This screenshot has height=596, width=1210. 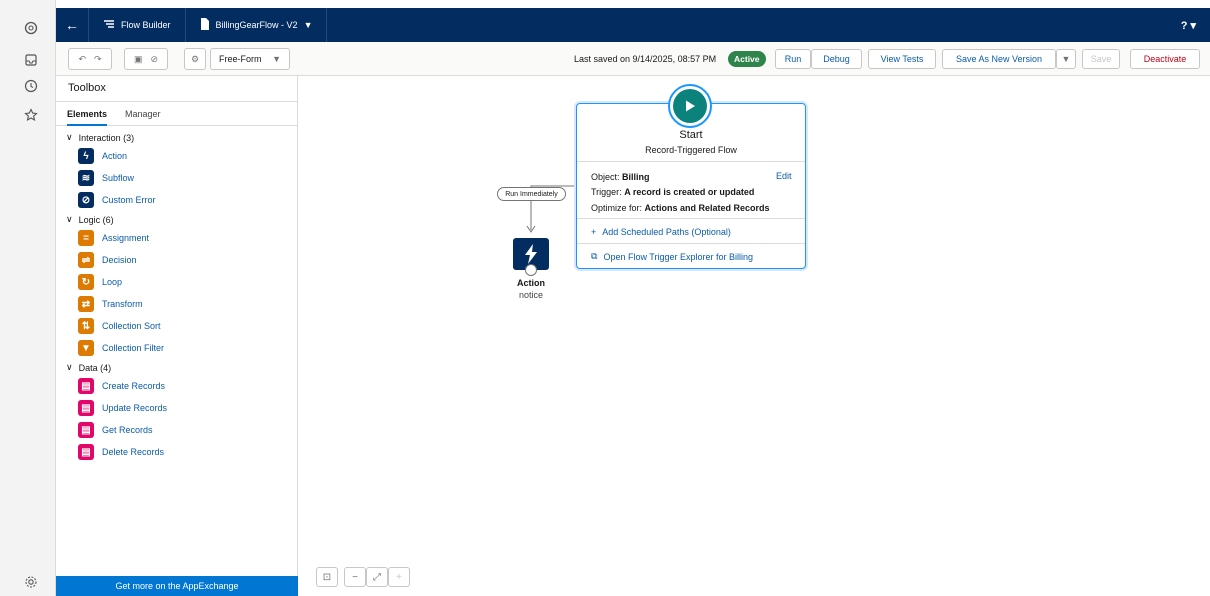 I want to click on element-loop: ↻ Loop, so click(x=100, y=282).